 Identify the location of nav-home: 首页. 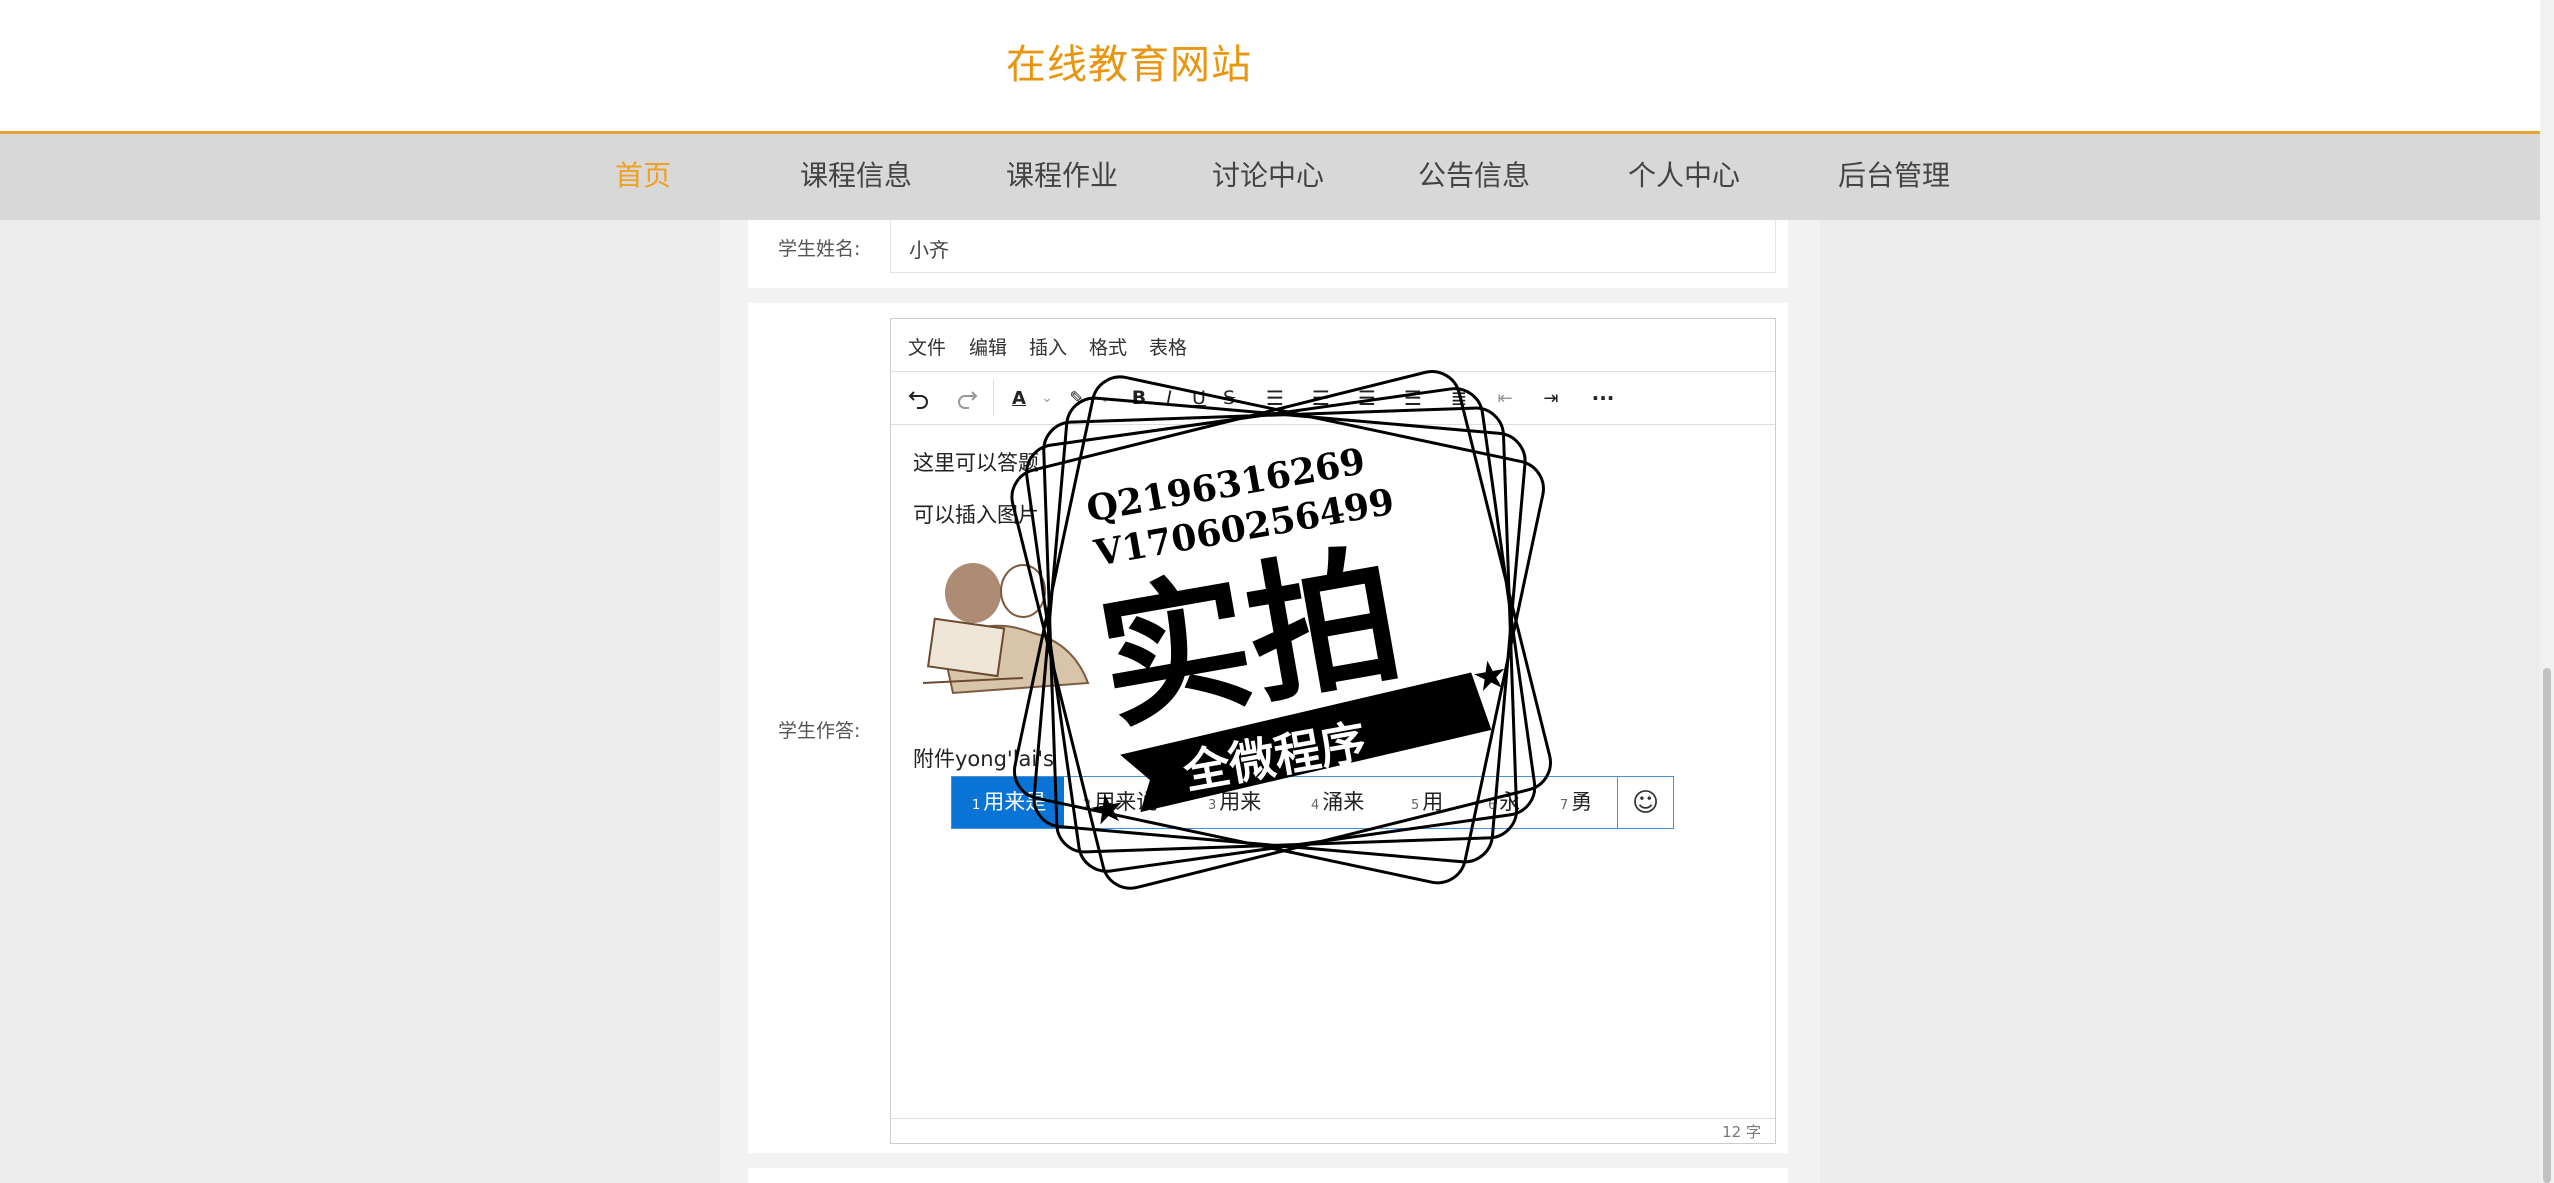
(643, 174).